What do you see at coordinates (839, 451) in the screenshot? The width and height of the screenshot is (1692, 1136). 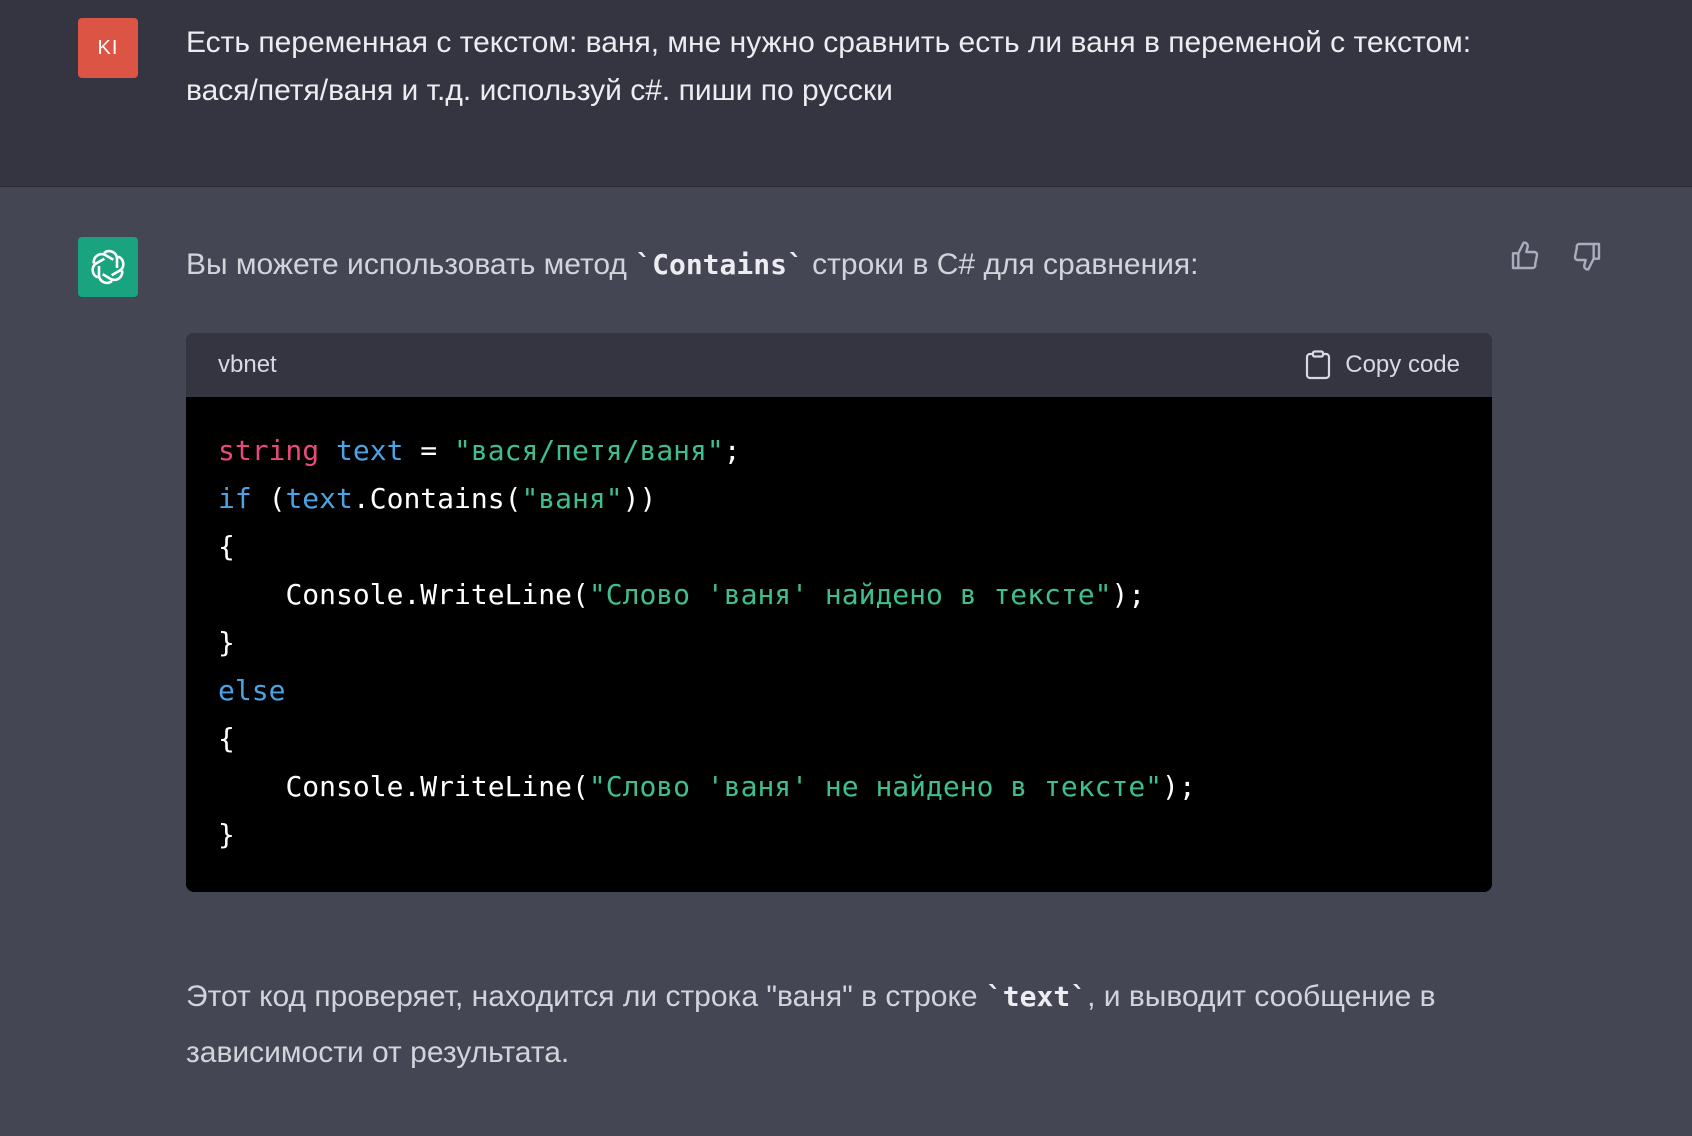 I see `code-line: string text = "вася/петя/ваня";` at bounding box center [839, 451].